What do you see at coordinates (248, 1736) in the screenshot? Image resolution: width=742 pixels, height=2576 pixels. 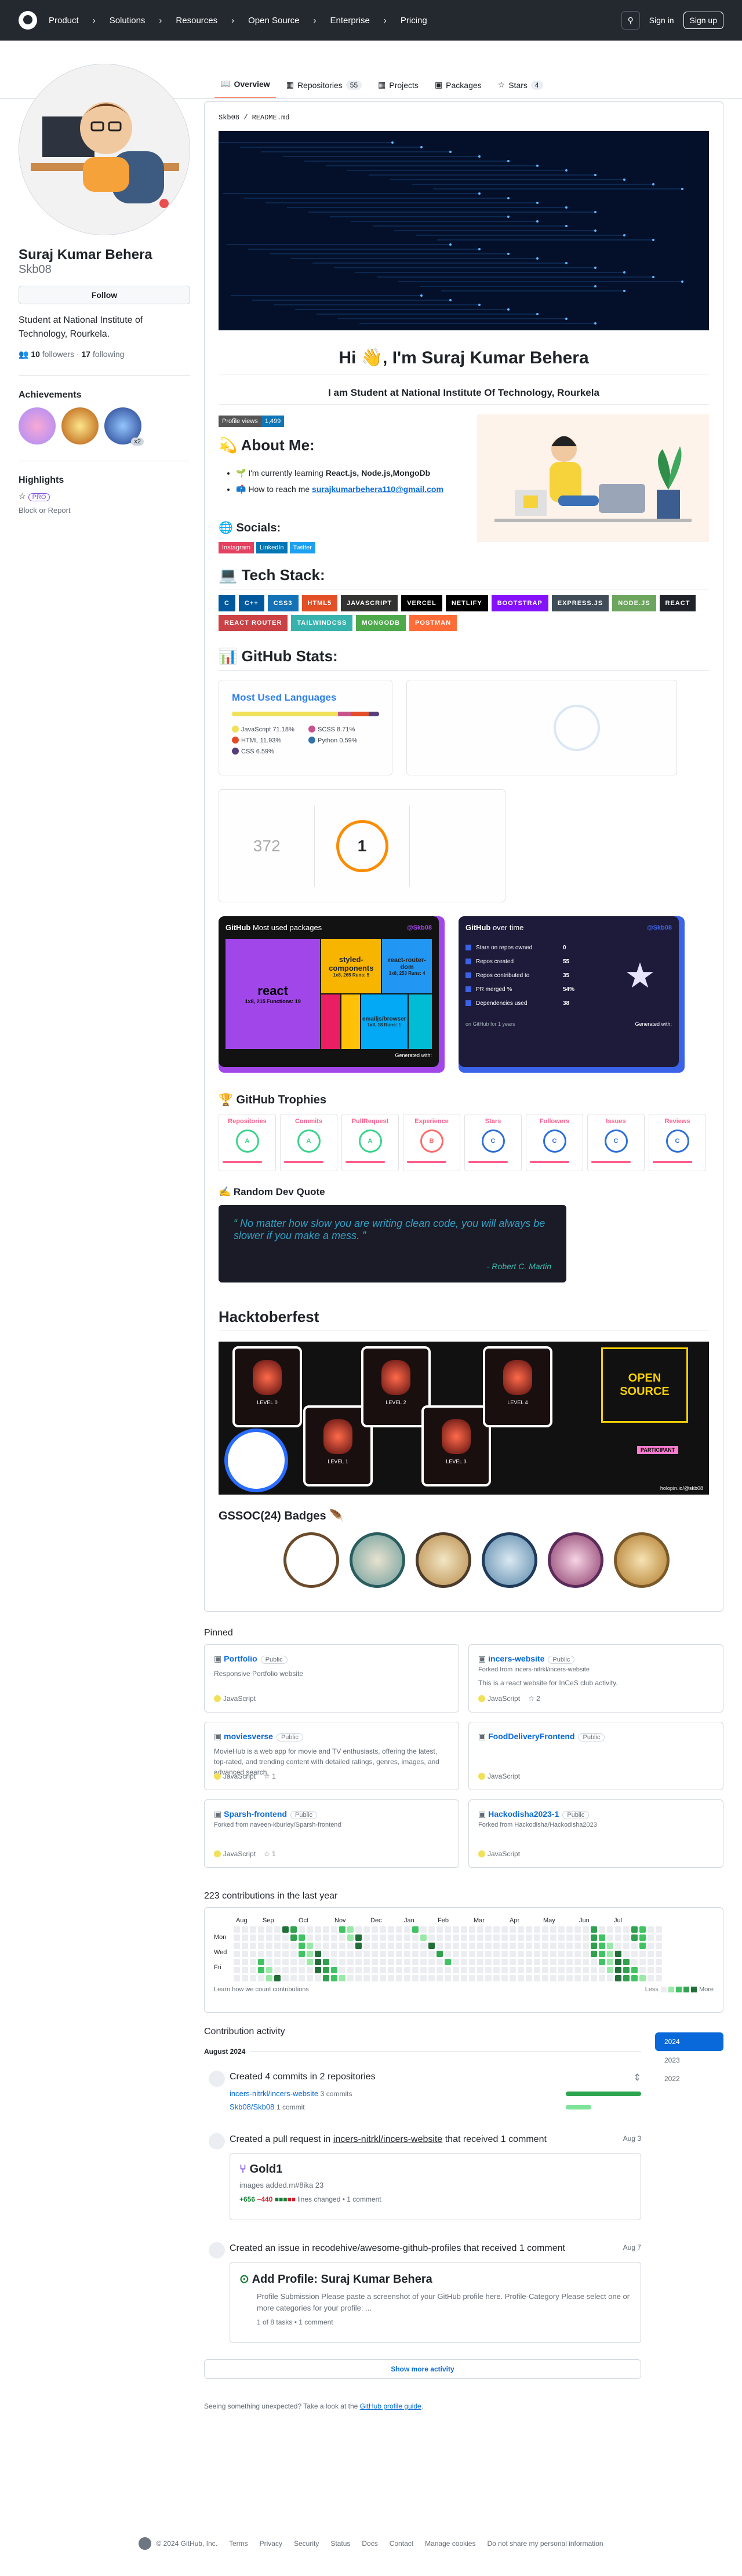 I see `pinned-repo-link: moviesverse` at bounding box center [248, 1736].